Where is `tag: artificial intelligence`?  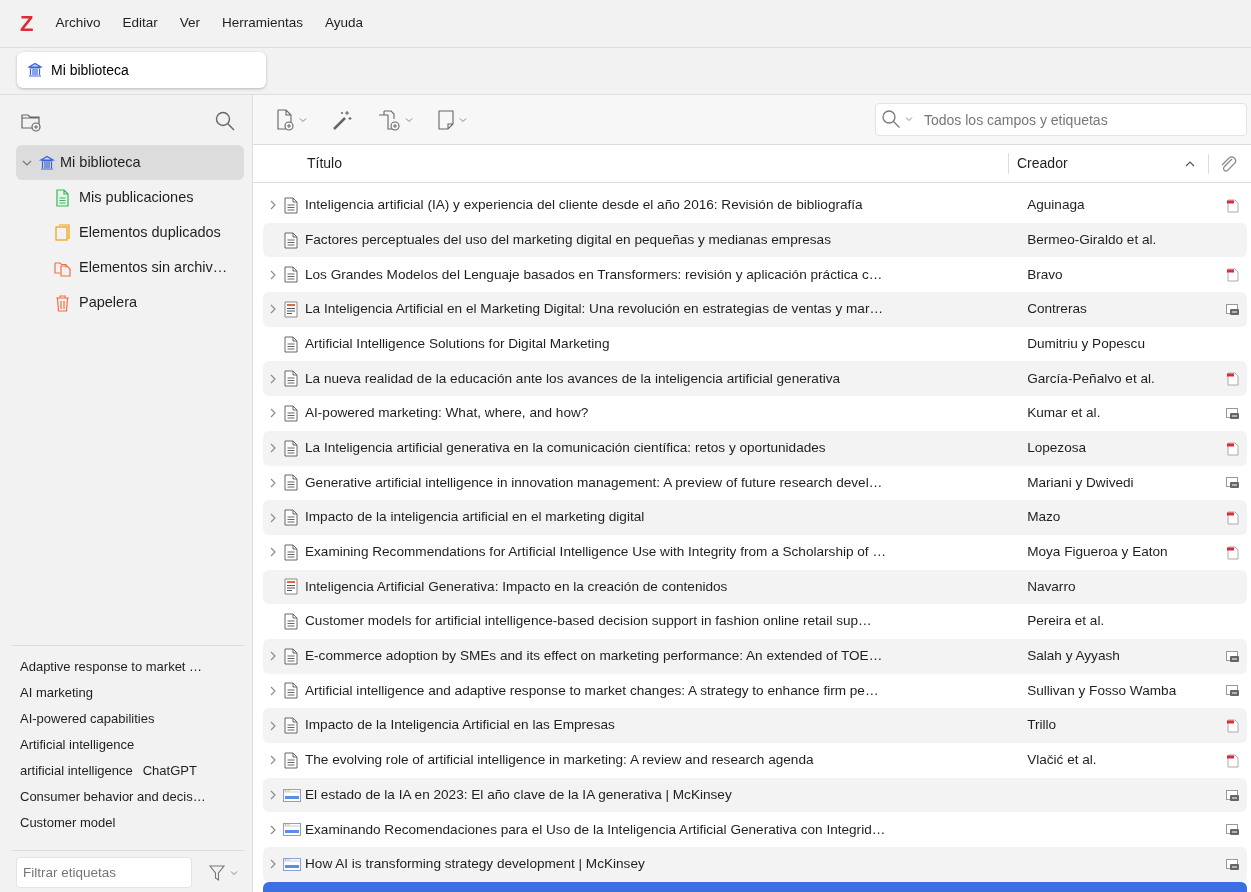 tag: artificial intelligence is located at coordinates (76, 771).